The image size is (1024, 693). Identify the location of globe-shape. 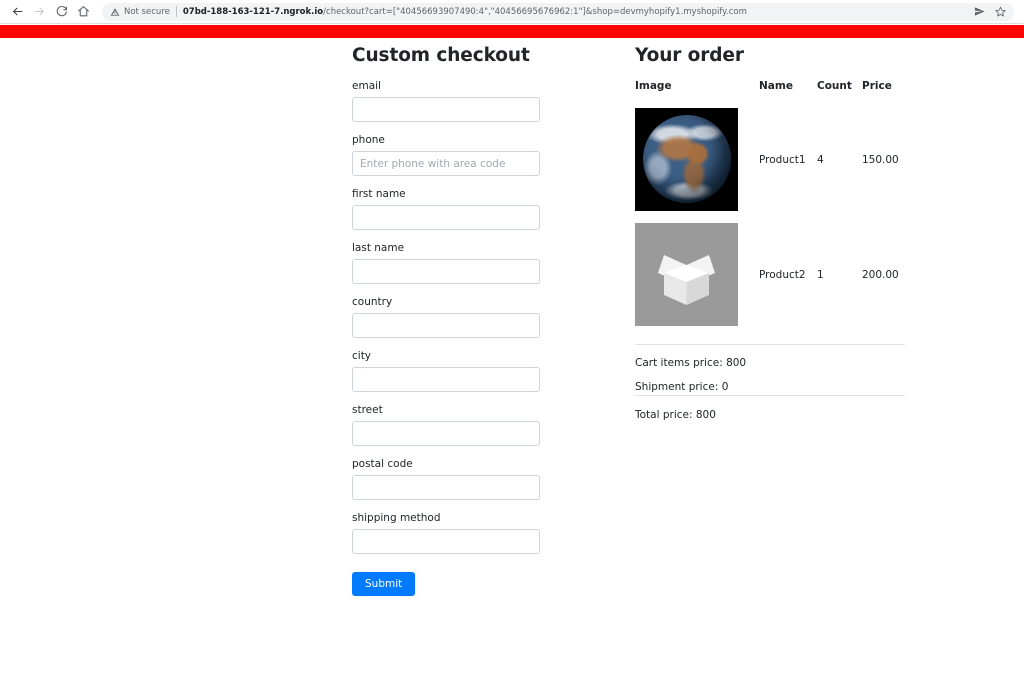
(687, 159).